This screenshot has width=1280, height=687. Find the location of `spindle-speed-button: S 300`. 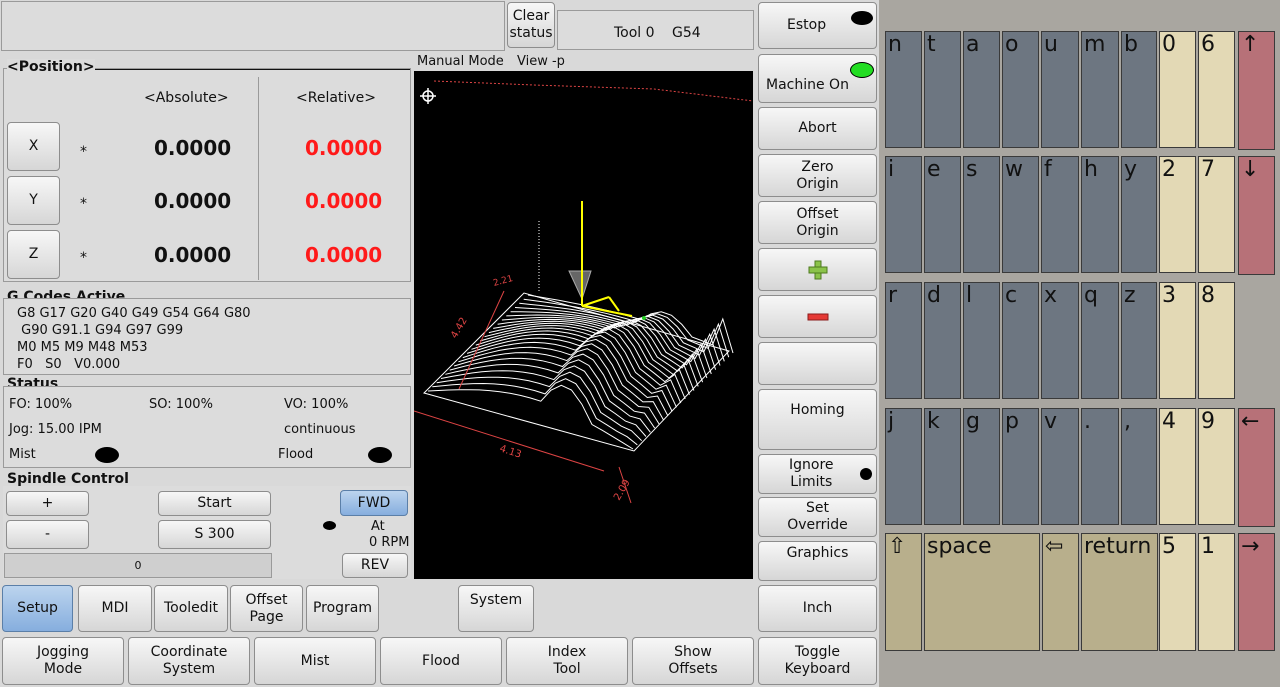

spindle-speed-button: S 300 is located at coordinates (214, 534).